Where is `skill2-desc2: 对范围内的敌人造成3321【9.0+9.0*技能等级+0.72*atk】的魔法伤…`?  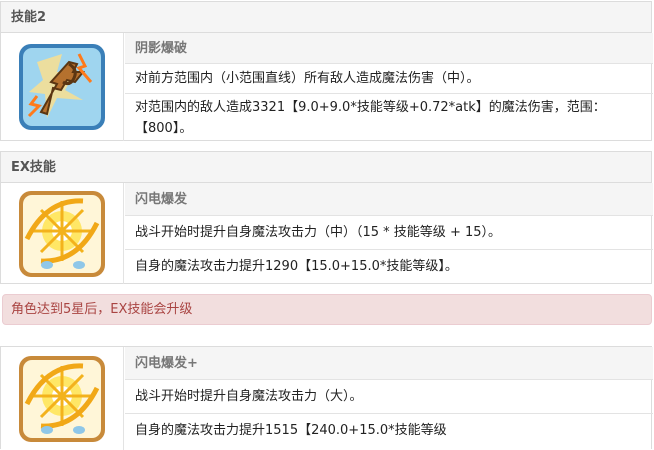 skill2-desc2: 对范围内的敌人造成3321【9.0+9.0*技能等级+0.72*atk】的魔法伤… is located at coordinates (389, 117).